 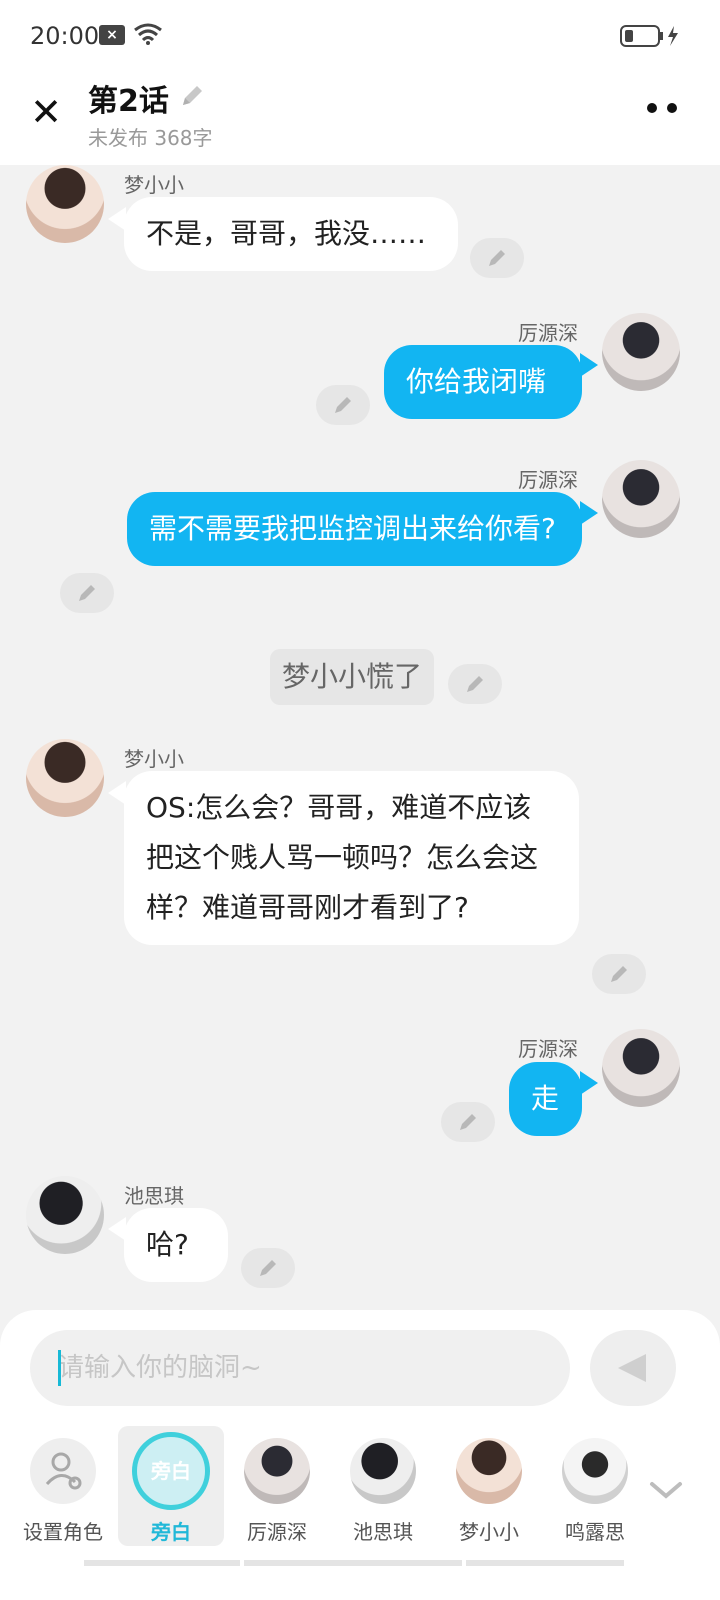 I want to click on status-time: 20:00, so click(x=65, y=36).